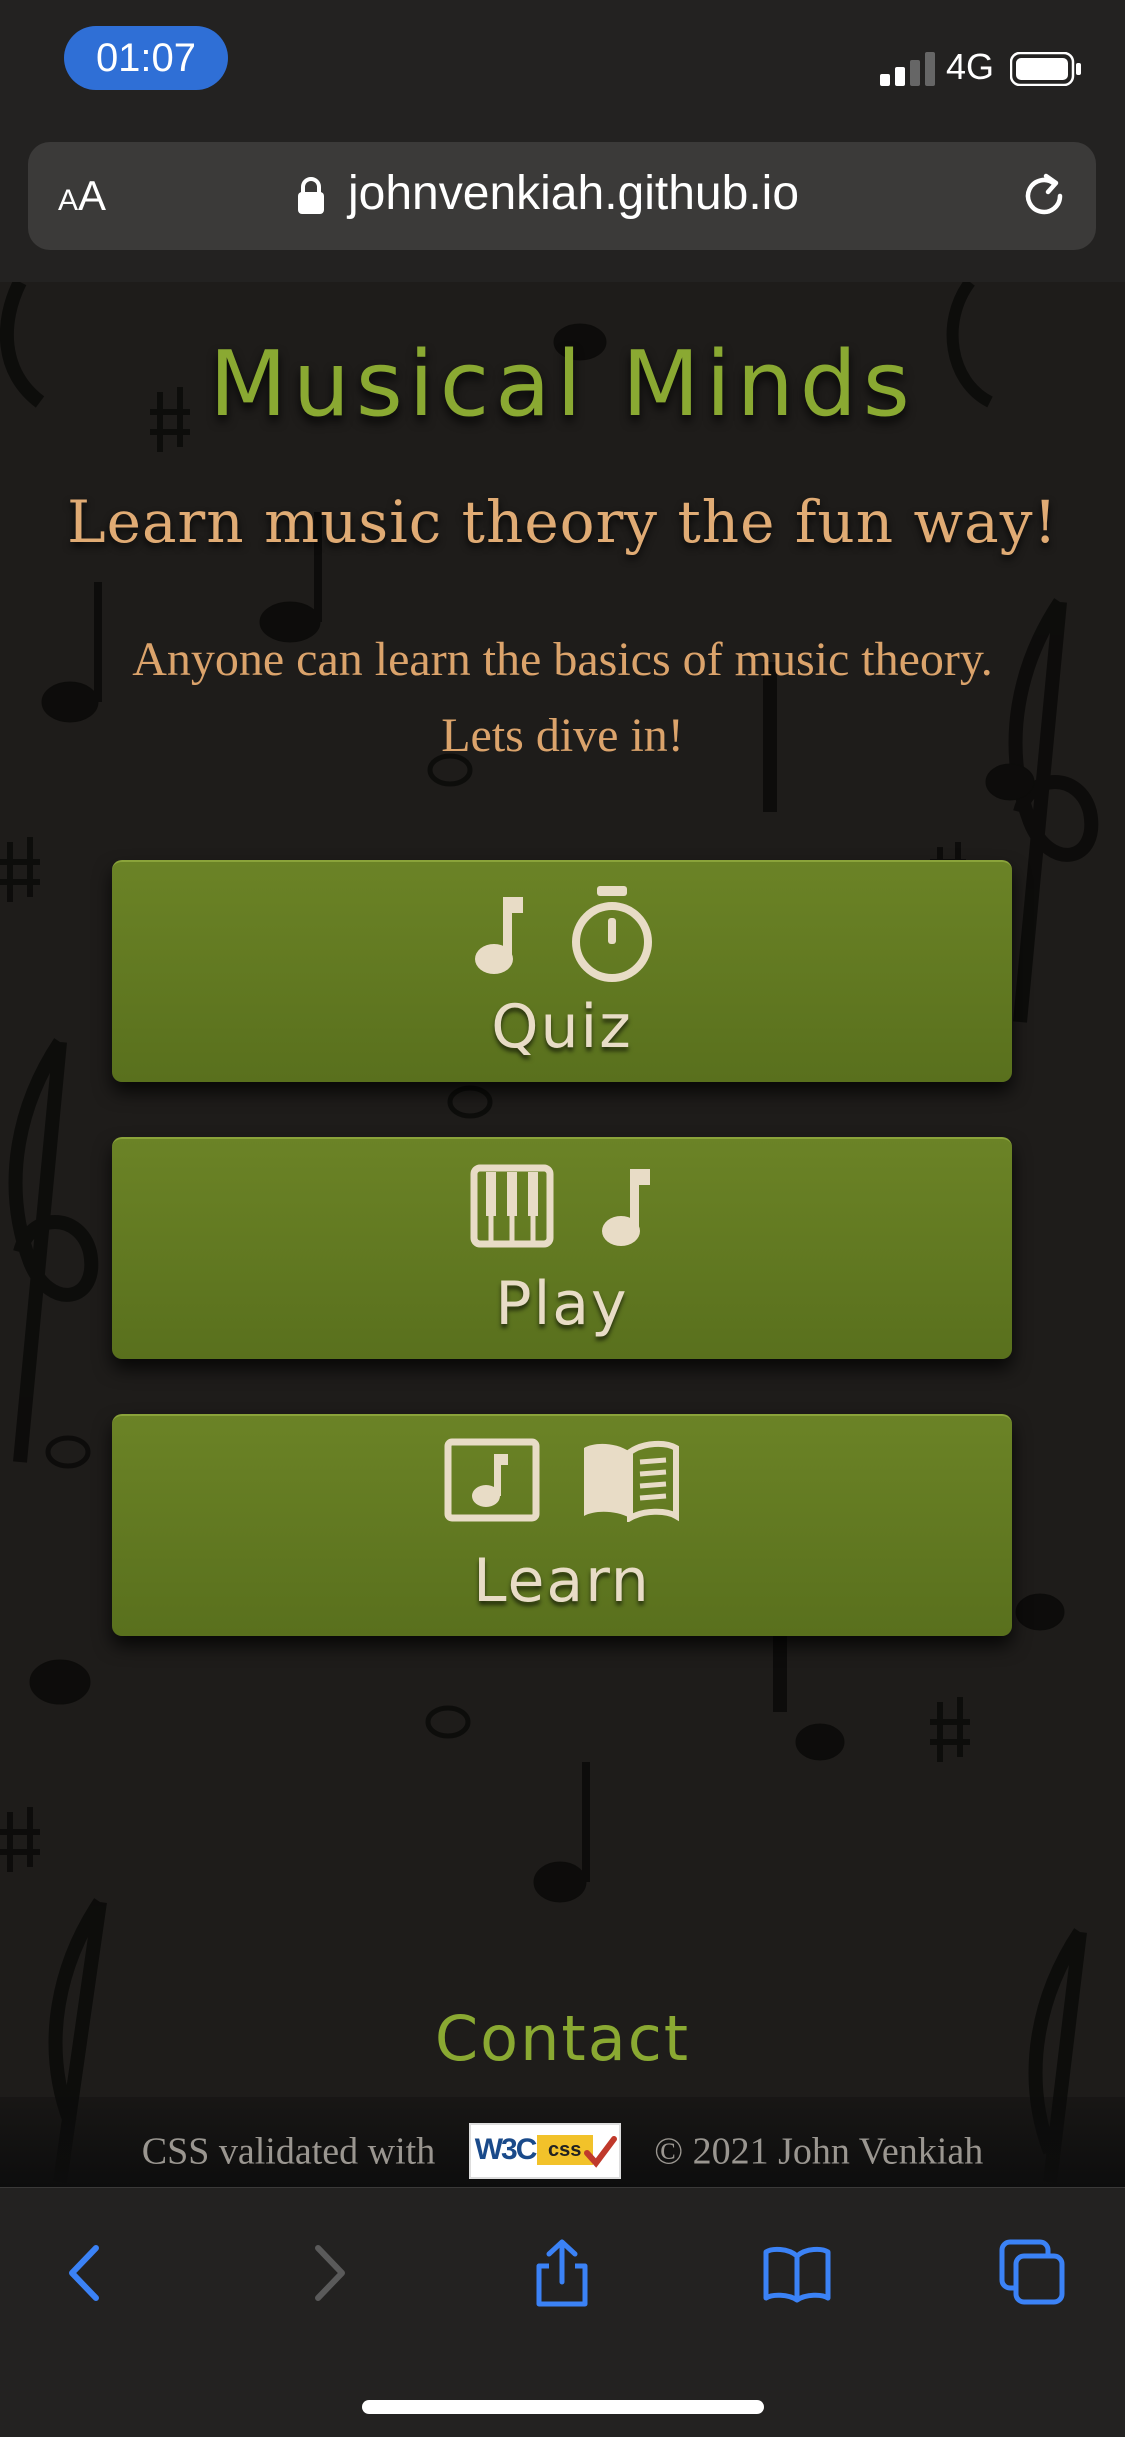 The image size is (1125, 2437). I want to click on bookmarks-icon, so click(797, 2273).